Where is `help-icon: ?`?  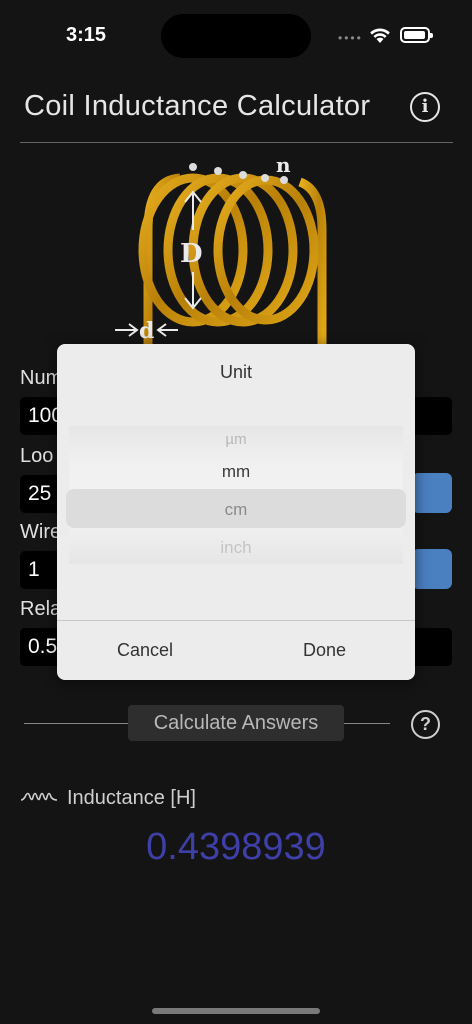
help-icon: ? is located at coordinates (425, 724).